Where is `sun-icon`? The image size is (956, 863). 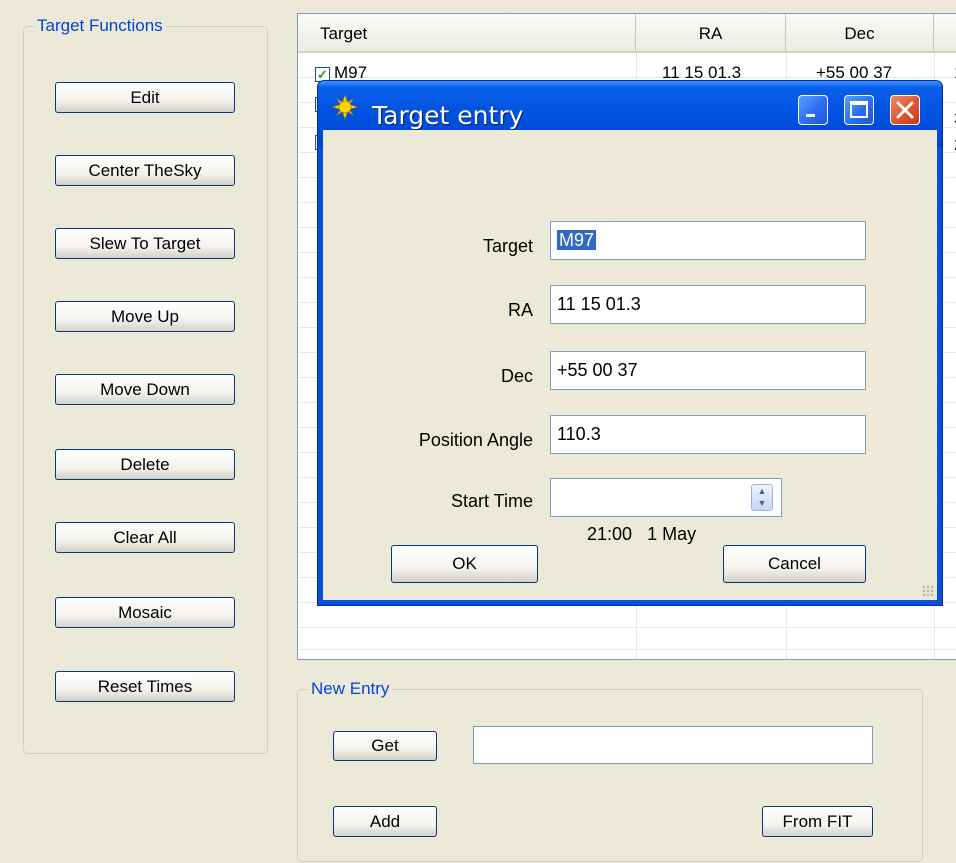
sun-icon is located at coordinates (345, 107).